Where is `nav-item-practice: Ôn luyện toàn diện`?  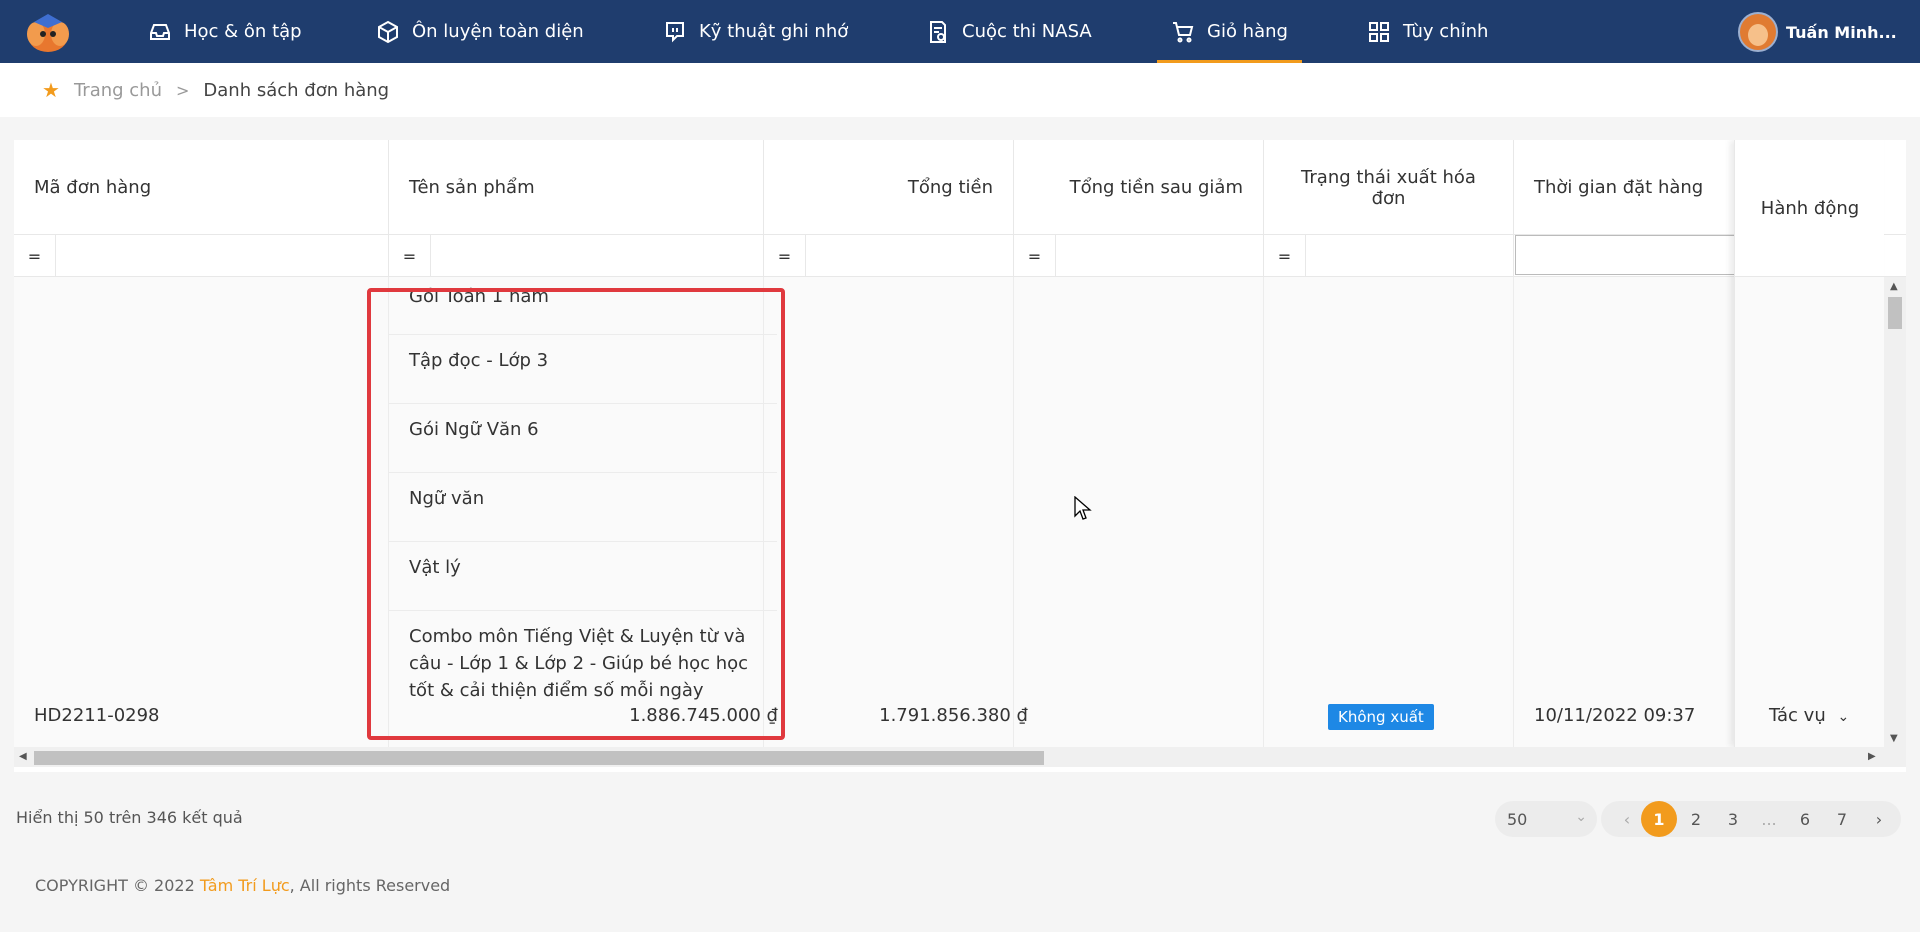 nav-item-practice: Ôn luyện toàn diện is located at coordinates (480, 31).